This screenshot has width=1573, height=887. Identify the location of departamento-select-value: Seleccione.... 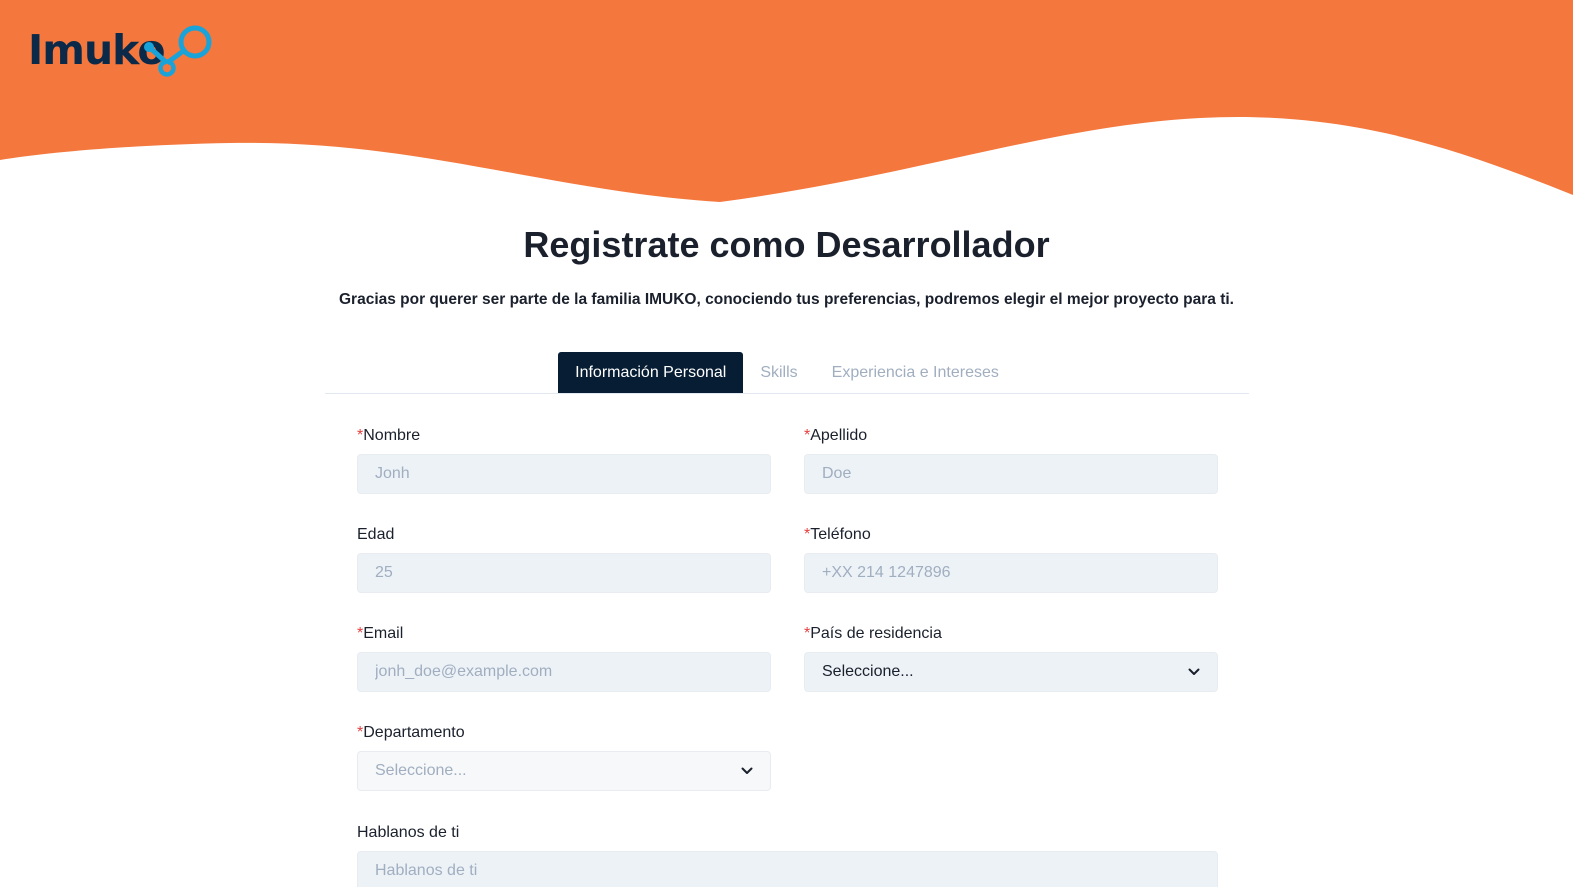
(421, 770).